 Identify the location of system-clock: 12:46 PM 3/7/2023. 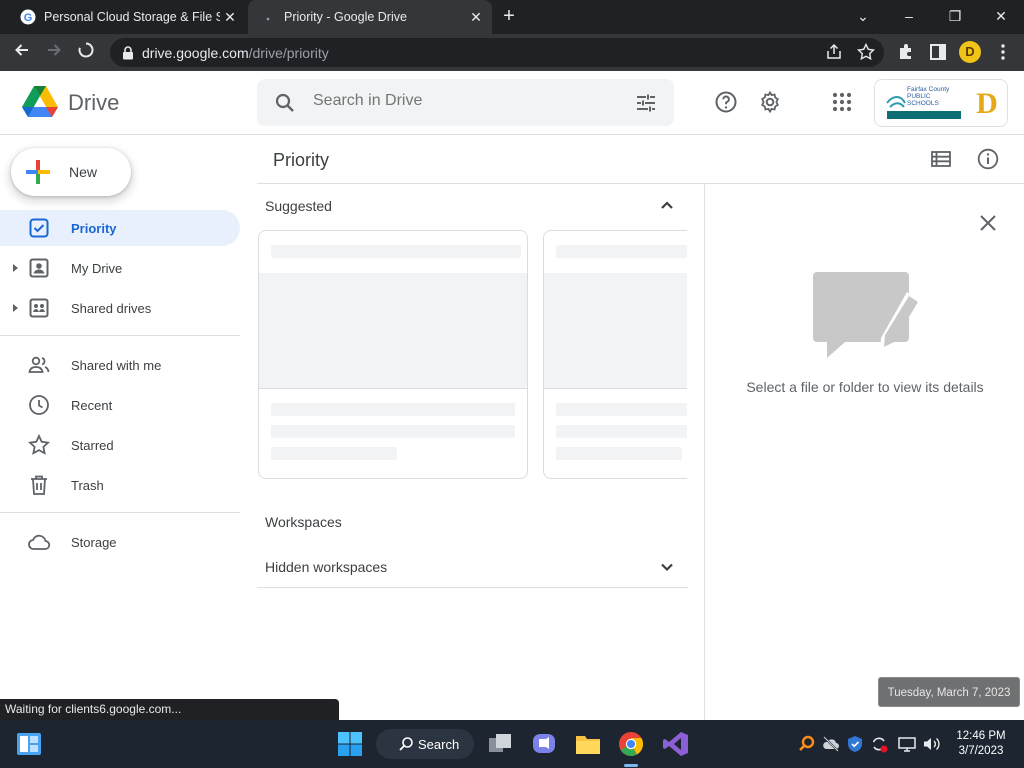
(981, 744).